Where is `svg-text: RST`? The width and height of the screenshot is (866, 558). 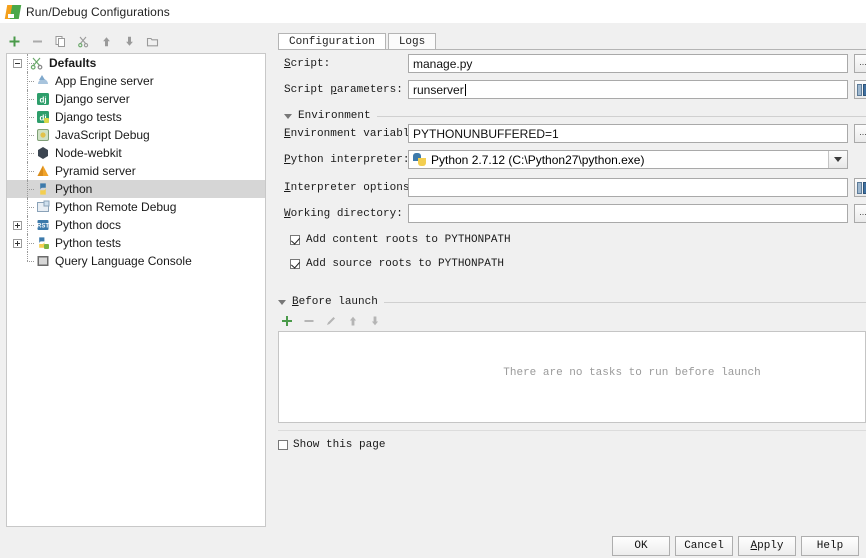 svg-text: RST is located at coordinates (43, 227).